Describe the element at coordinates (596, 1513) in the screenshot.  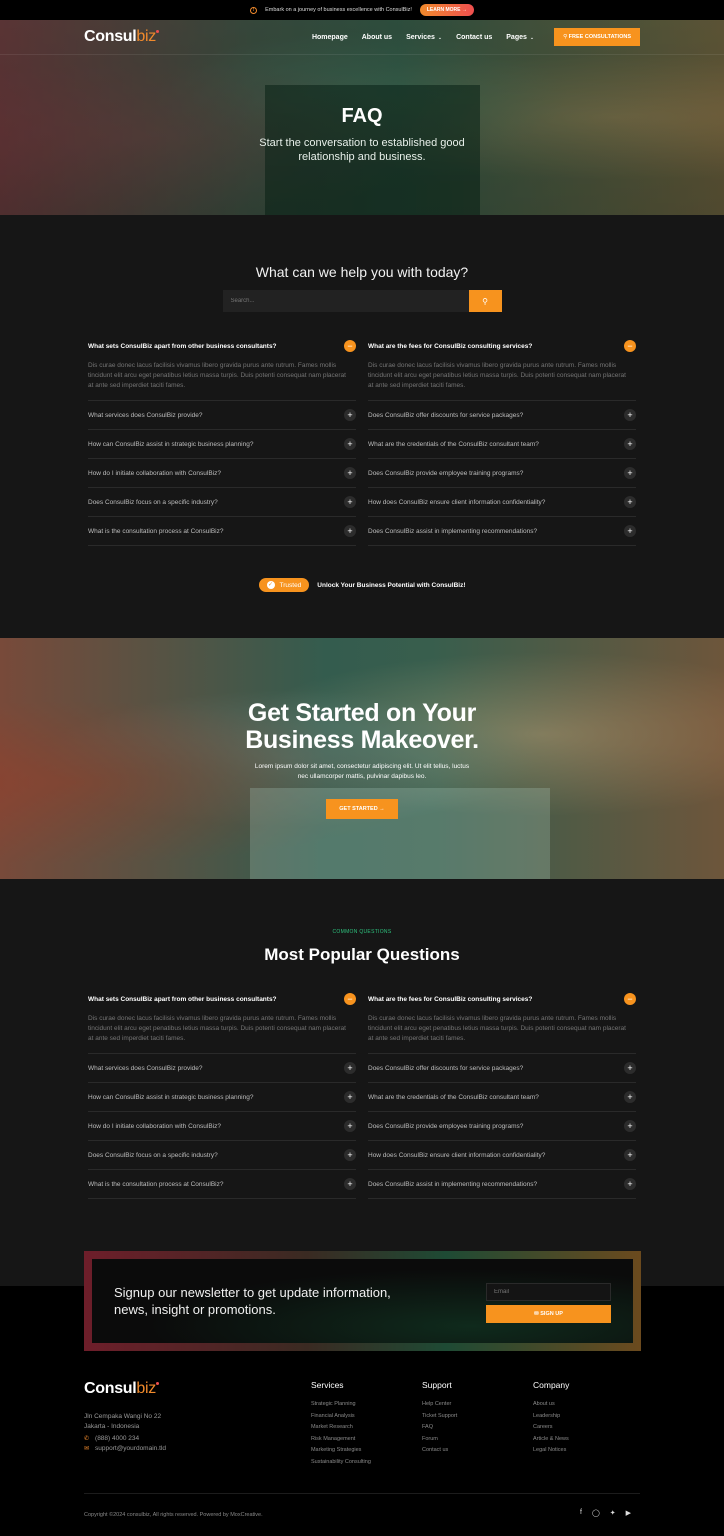
I see `instagram-icon: ◯` at that location.